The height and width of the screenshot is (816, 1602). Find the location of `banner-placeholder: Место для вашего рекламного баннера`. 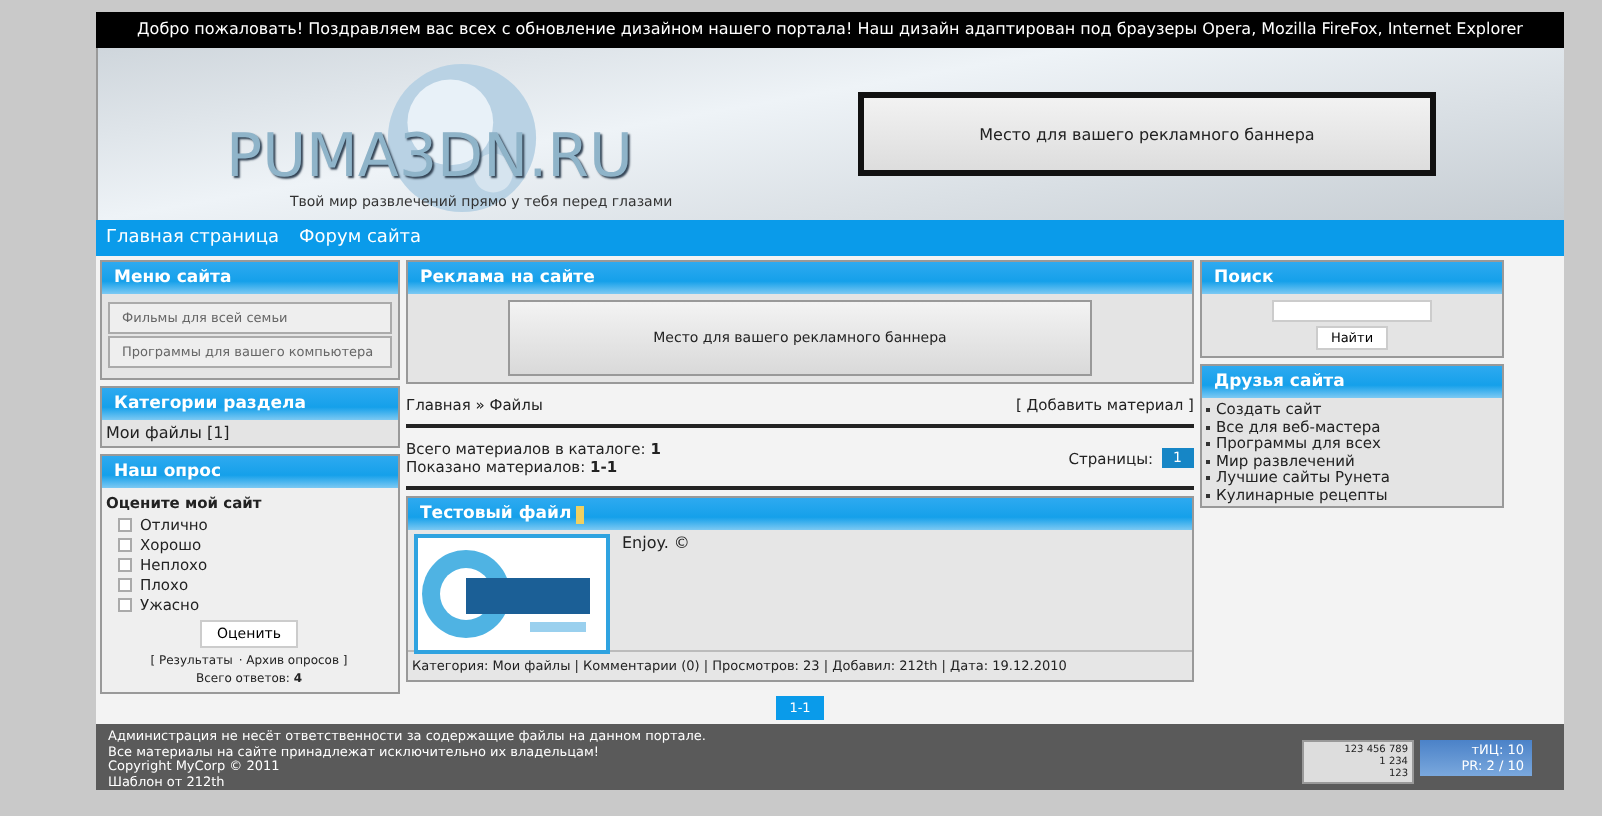

banner-placeholder: Место для вашего рекламного баннера is located at coordinates (1147, 134).